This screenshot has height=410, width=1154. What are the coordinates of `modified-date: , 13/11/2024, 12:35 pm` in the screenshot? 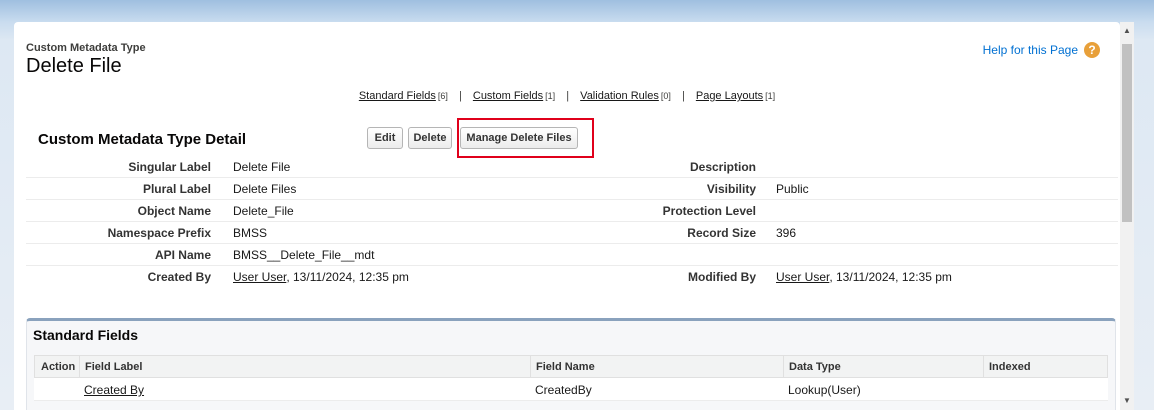 It's located at (890, 277).